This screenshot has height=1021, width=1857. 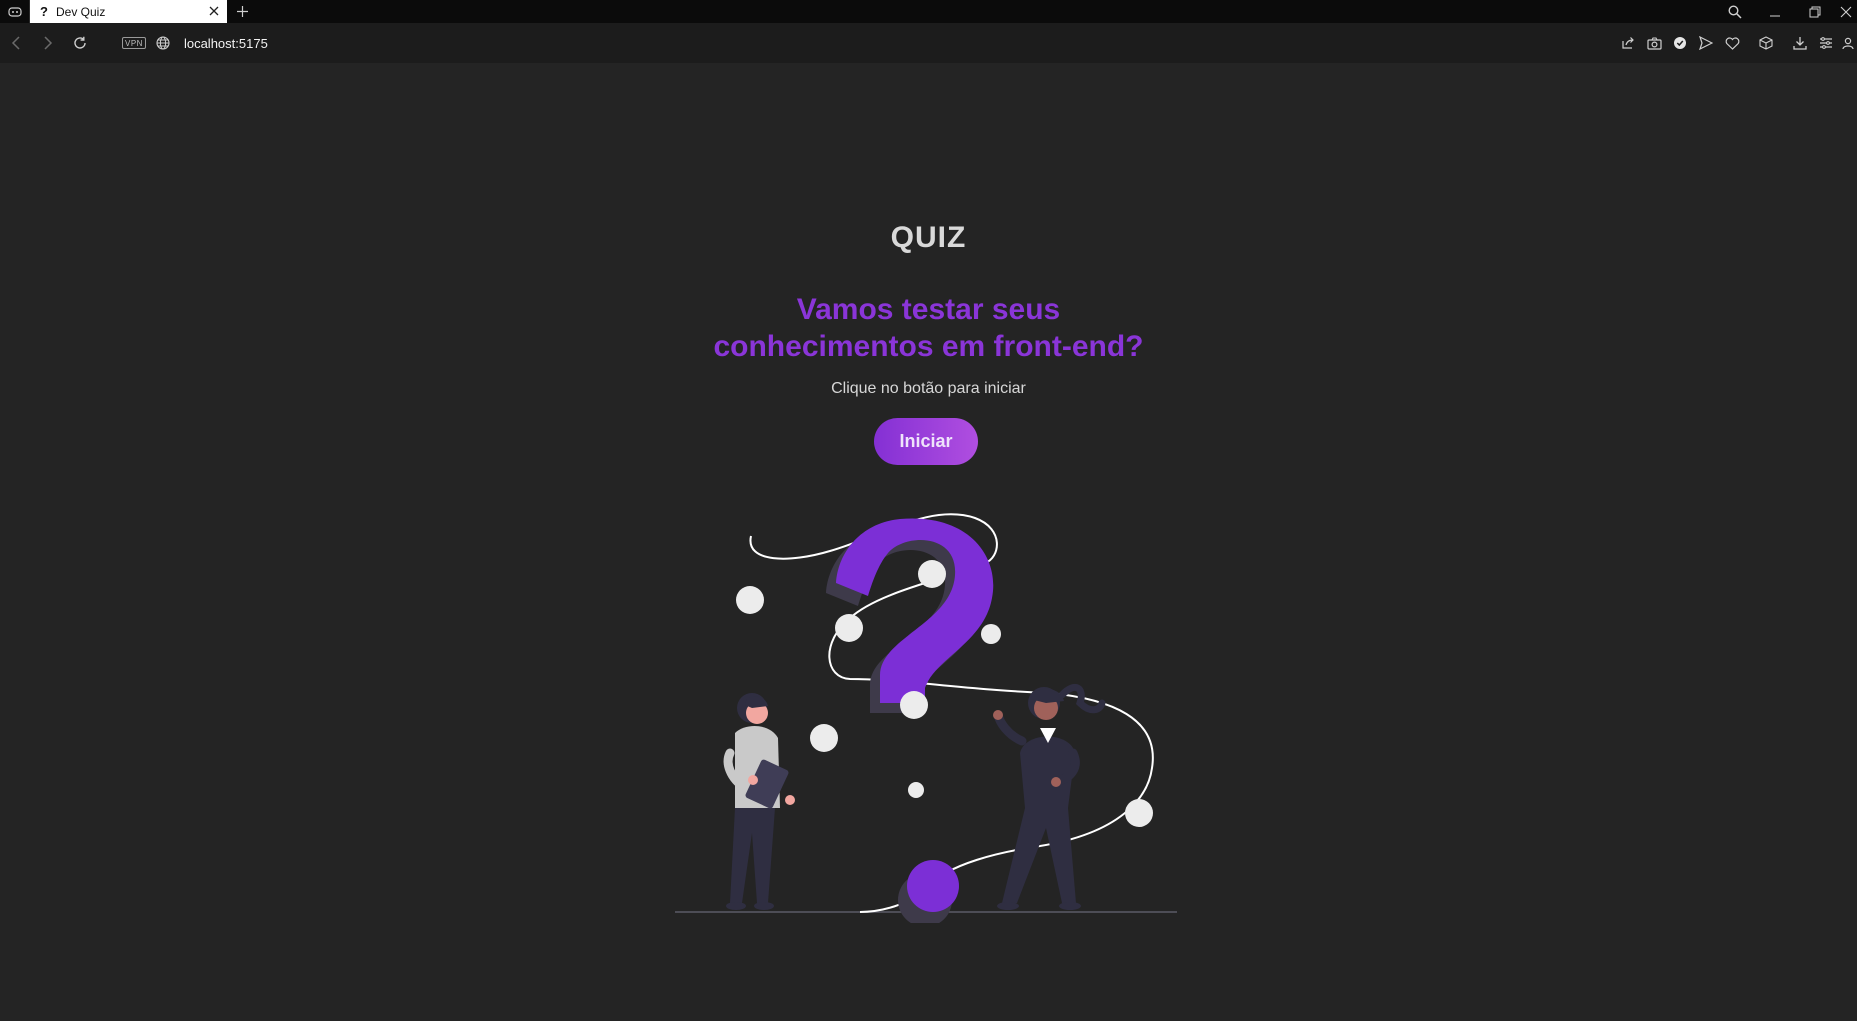 I want to click on globe-icon, so click(x=164, y=43).